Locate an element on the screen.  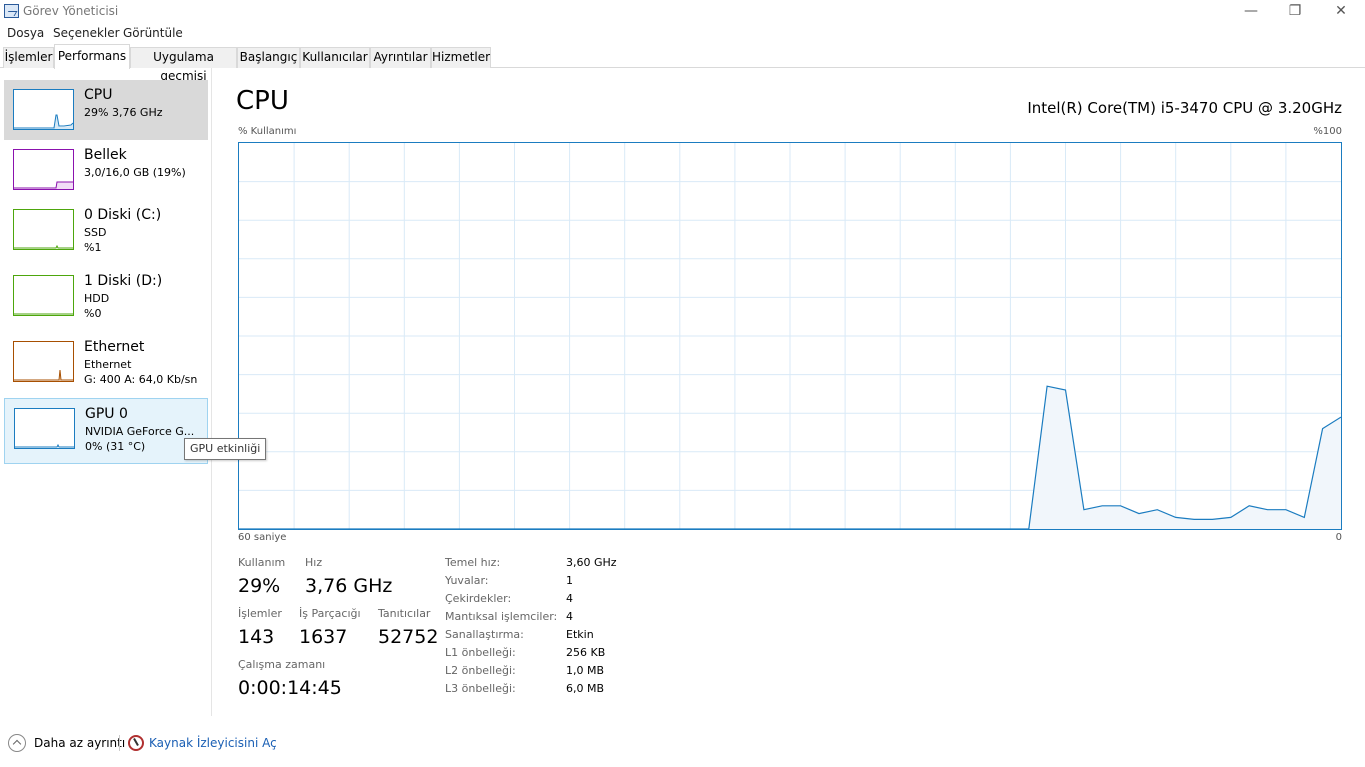
sidebar-item-detail: G: 400 A: 64,0 Kb/sn is located at coordinates (141, 379).